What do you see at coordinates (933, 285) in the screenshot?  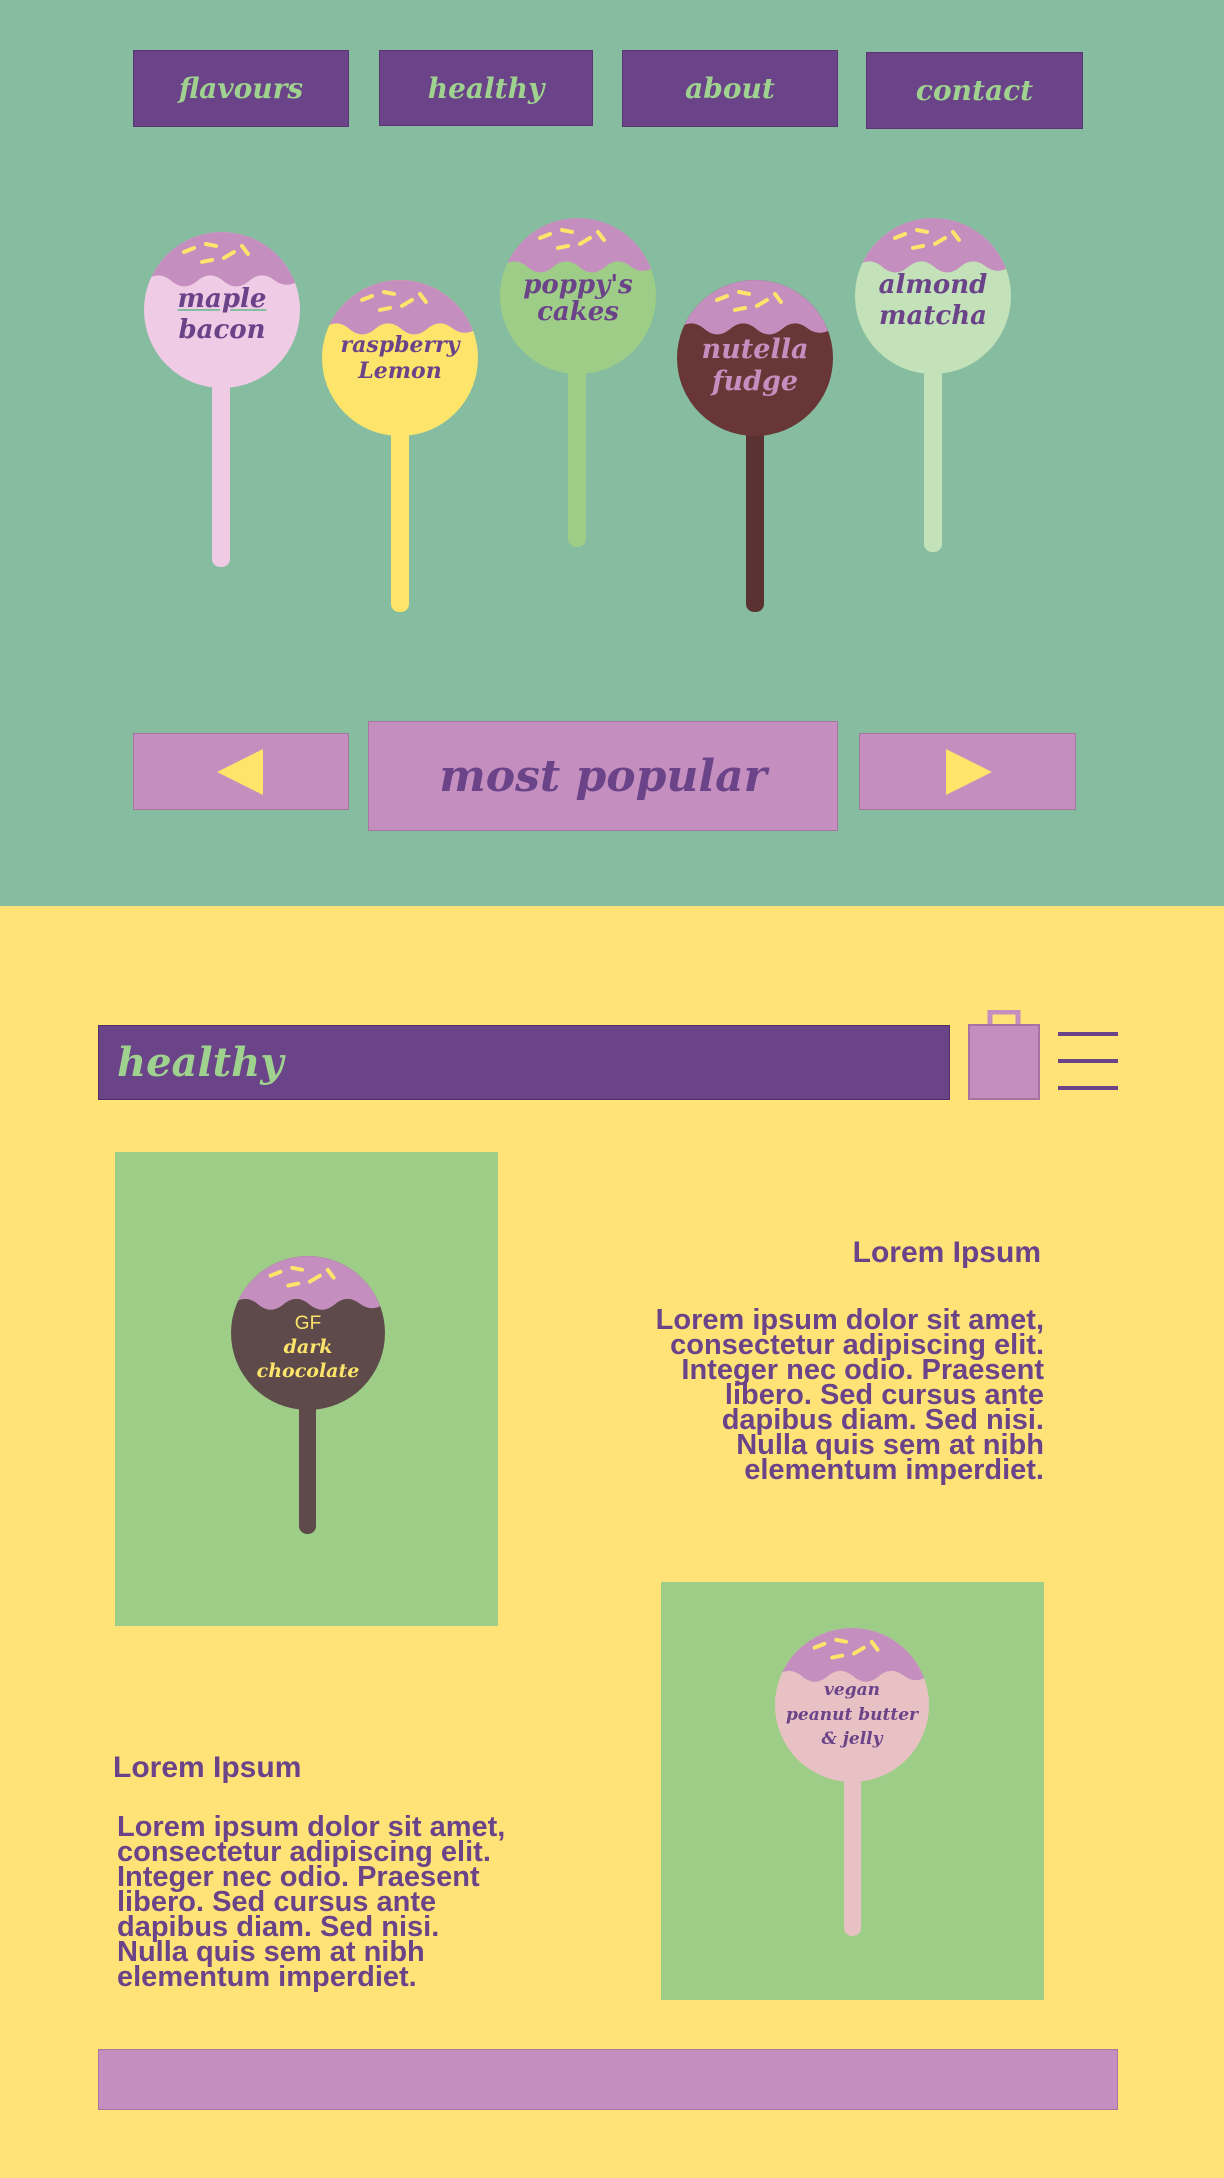 I see `pop-label-line1: almond` at bounding box center [933, 285].